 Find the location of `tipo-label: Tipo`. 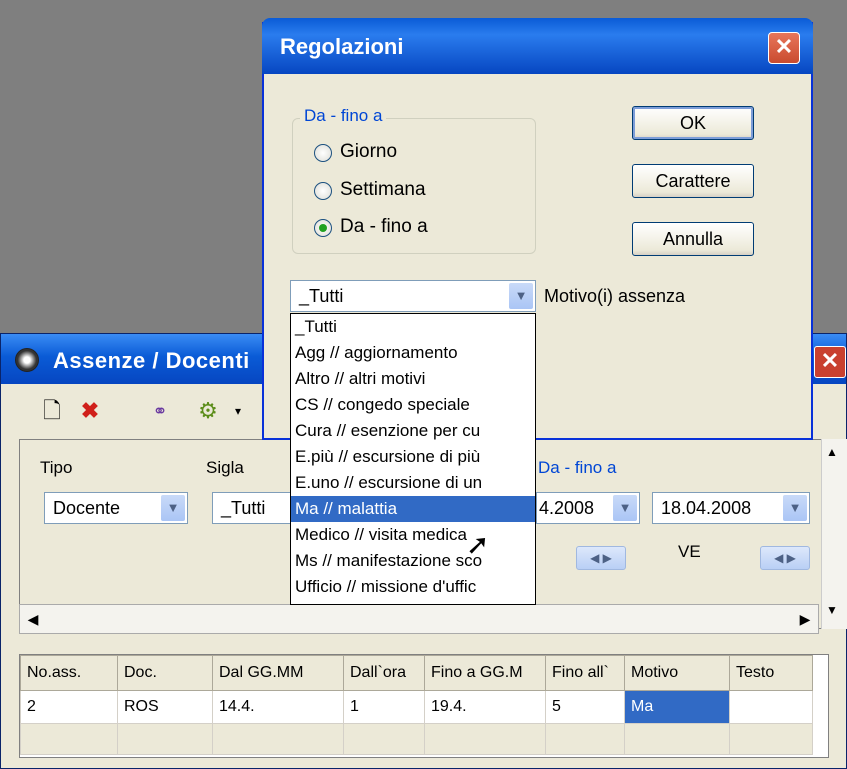

tipo-label: Tipo is located at coordinates (56, 467).